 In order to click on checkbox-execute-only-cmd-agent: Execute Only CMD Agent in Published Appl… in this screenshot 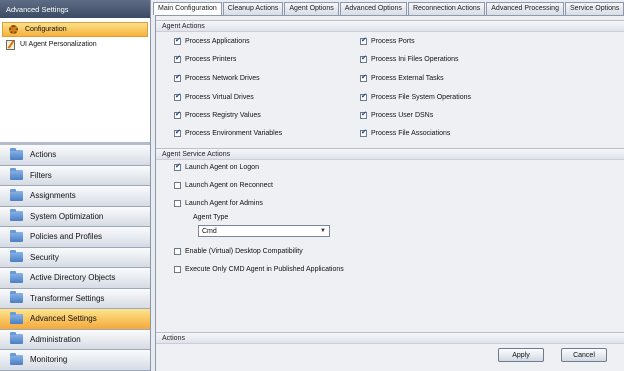, I will do `click(259, 269)`.